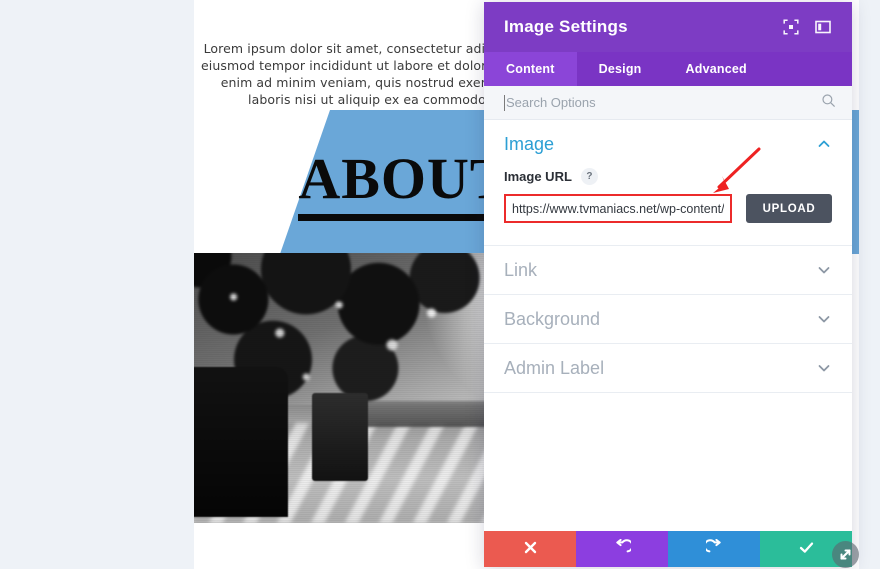 The image size is (880, 569). I want to click on section-image-header: Image, so click(668, 144).